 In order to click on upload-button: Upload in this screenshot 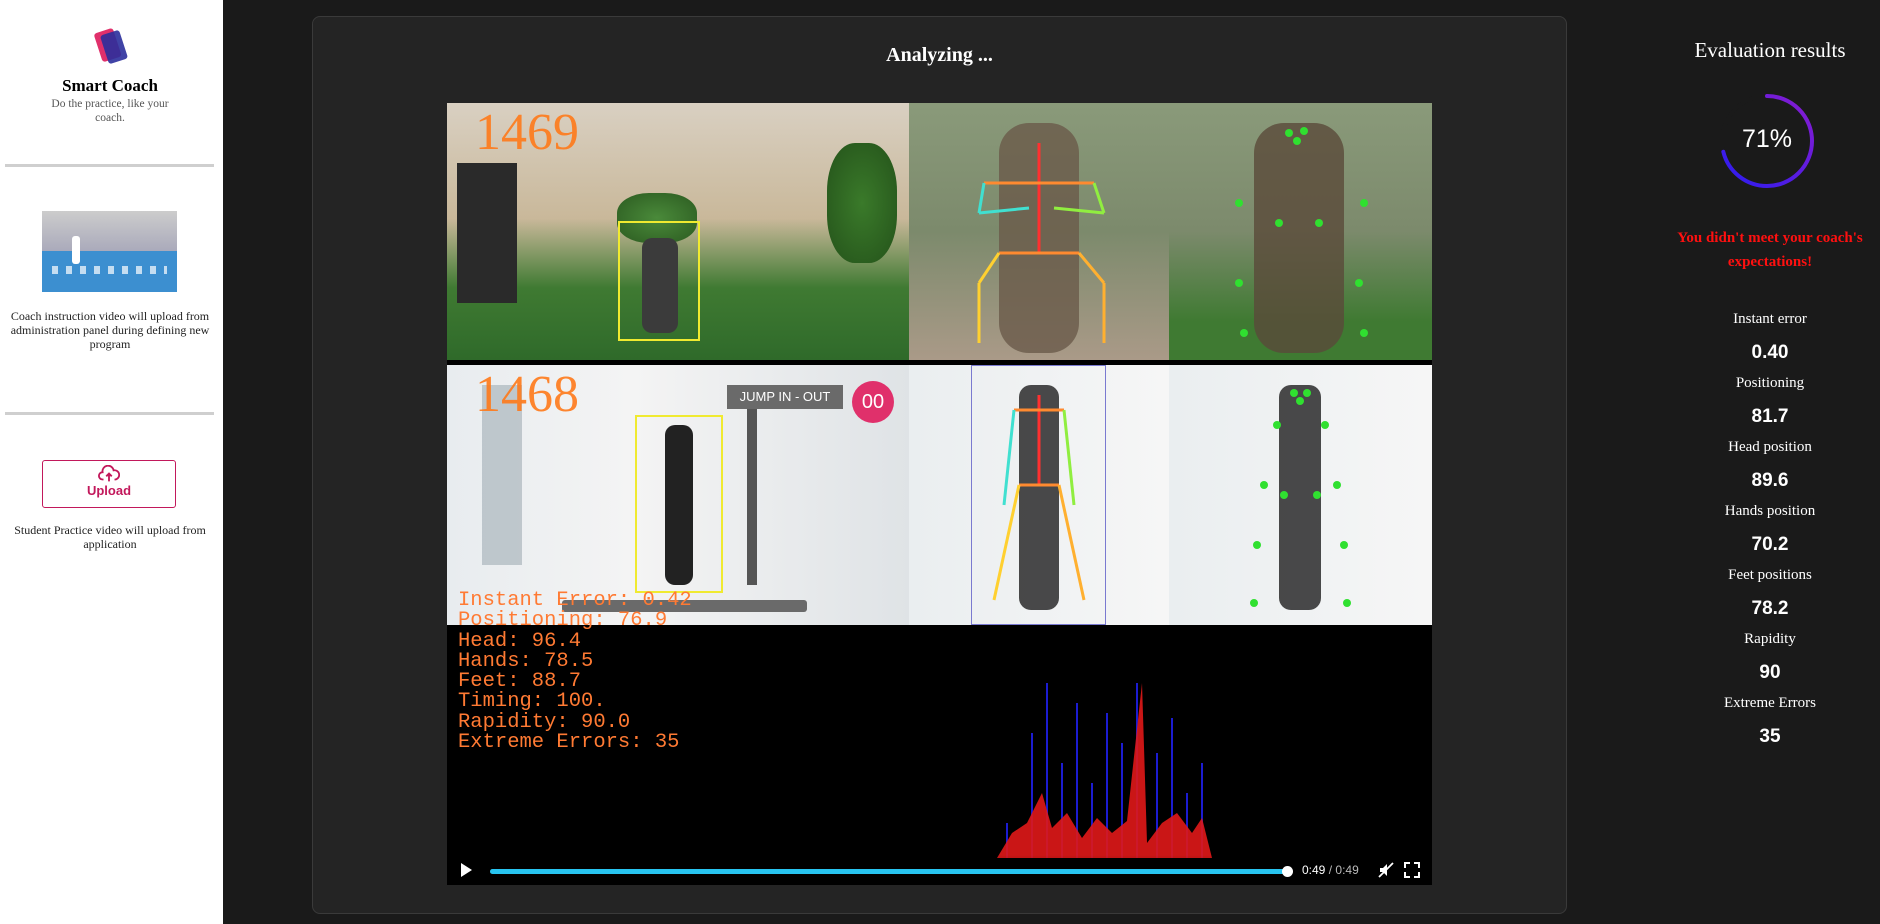, I will do `click(109, 484)`.